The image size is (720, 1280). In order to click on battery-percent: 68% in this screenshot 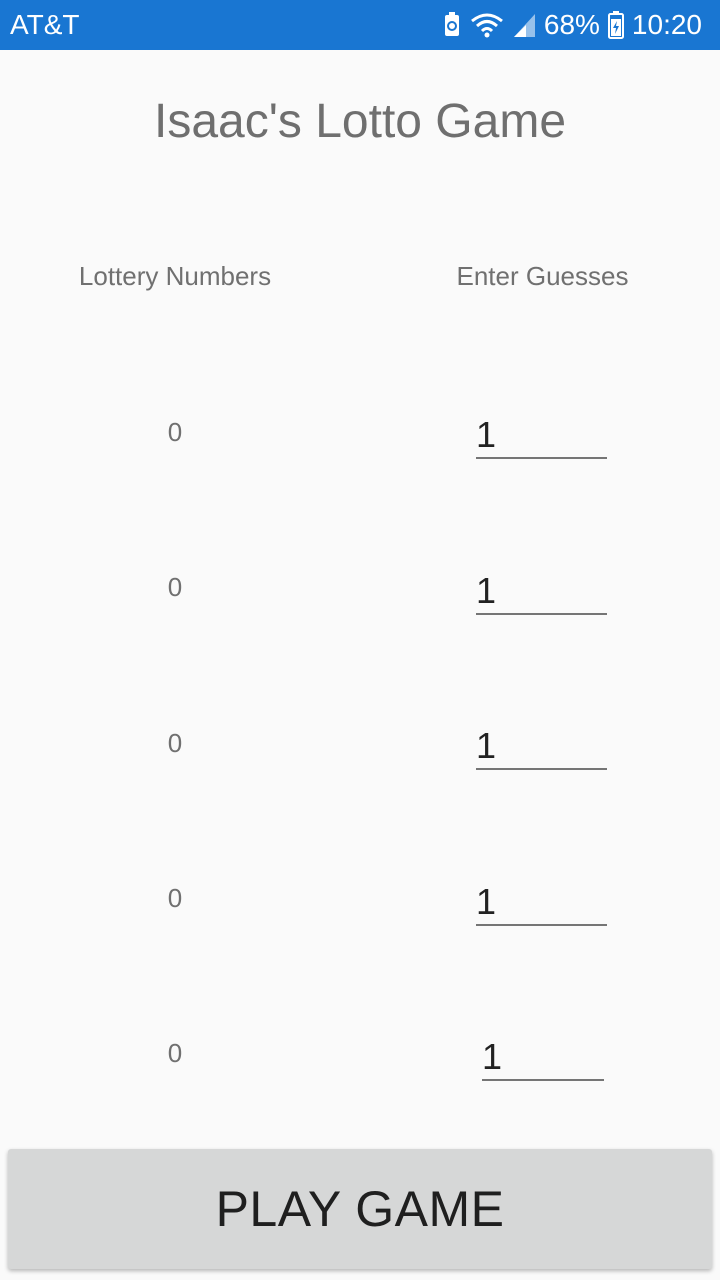, I will do `click(571, 24)`.